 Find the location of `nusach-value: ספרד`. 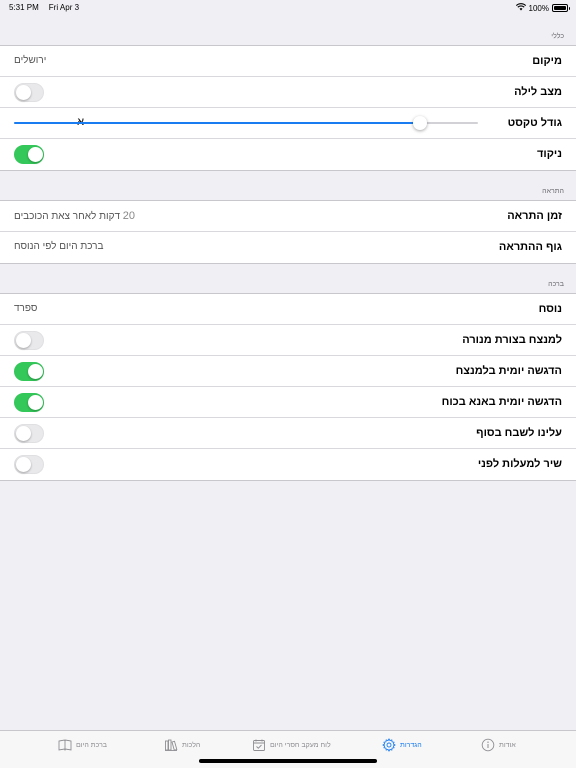

nusach-value: ספרד is located at coordinates (26, 308).